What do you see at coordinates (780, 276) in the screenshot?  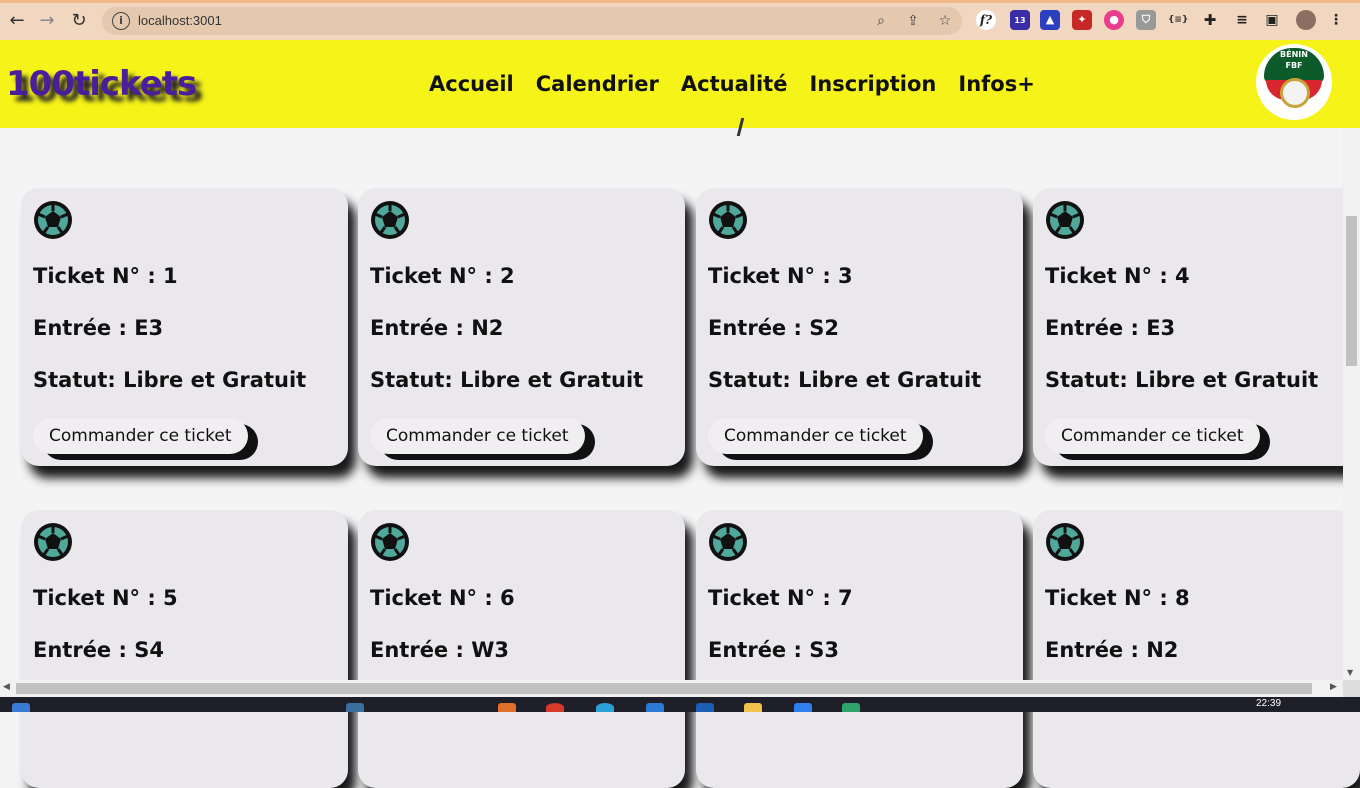 I see `ticket-number: Ticket N° : 3` at bounding box center [780, 276].